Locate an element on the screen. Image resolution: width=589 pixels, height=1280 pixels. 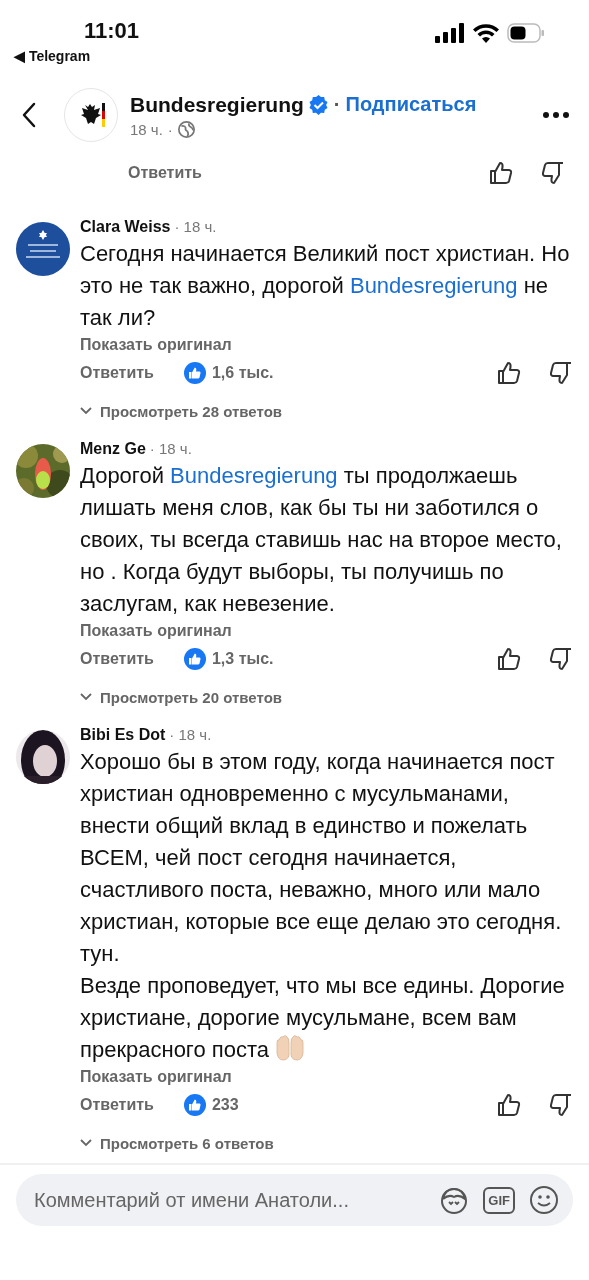
author-name: Bibi Es Dot is located at coordinates (123, 735).